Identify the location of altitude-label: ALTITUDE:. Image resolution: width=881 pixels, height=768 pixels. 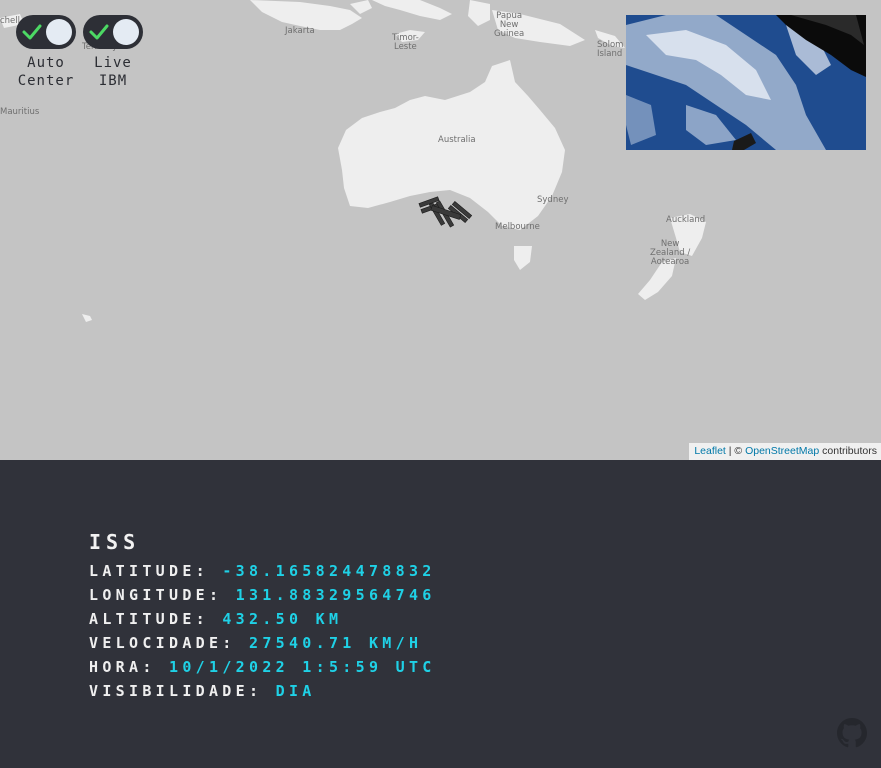
(156, 619).